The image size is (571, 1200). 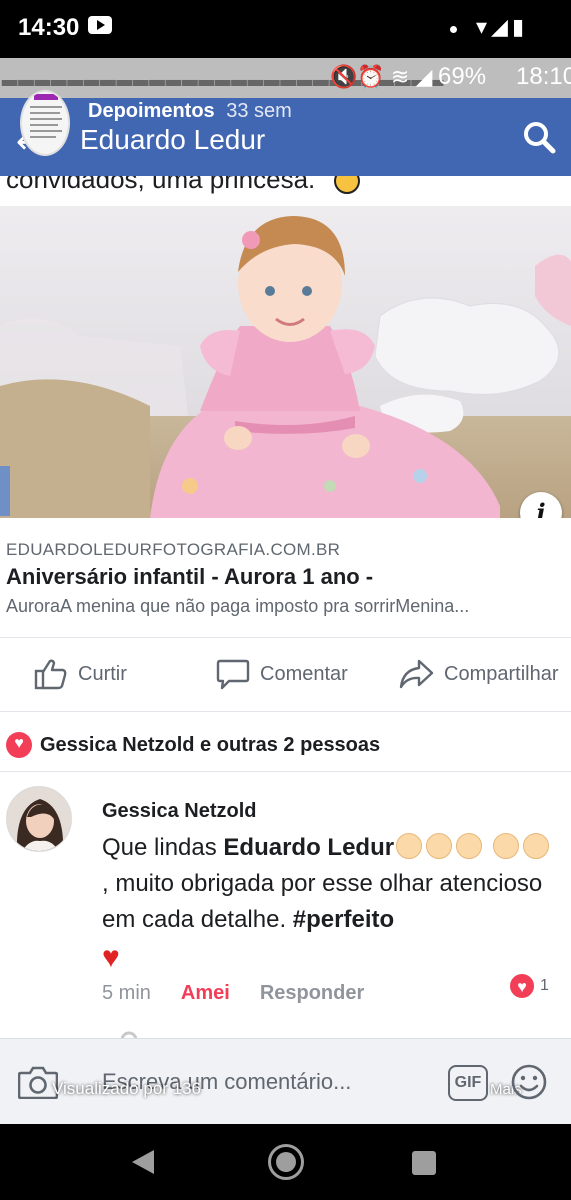 I want to click on post-caption: convidados, uma princesa., so click(x=285, y=191).